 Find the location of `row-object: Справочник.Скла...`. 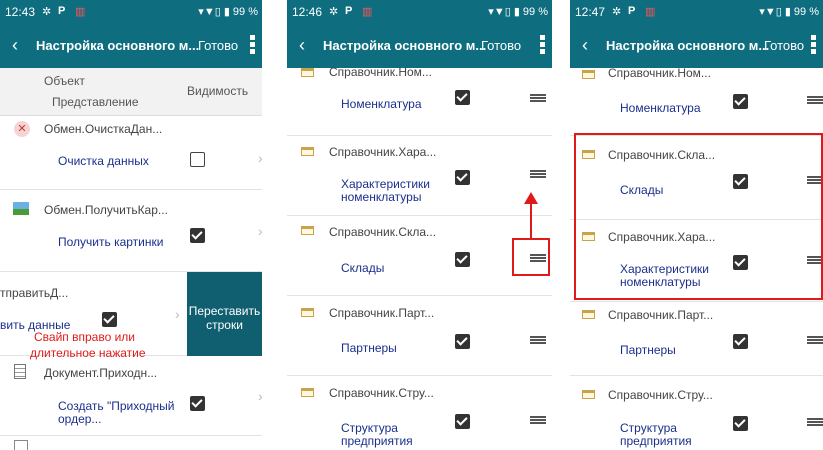

row-object: Справочник.Скла... is located at coordinates (383, 232).